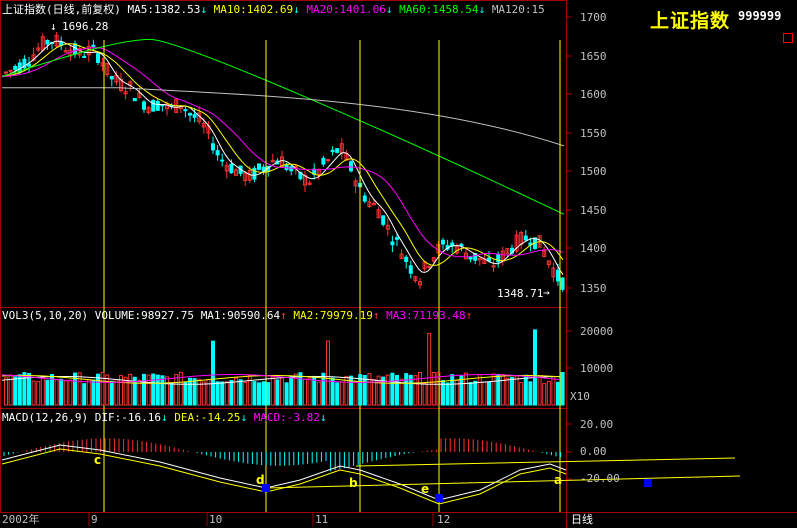 The width and height of the screenshot is (797, 528). I want to click on price-tick: 1650, so click(593, 56).